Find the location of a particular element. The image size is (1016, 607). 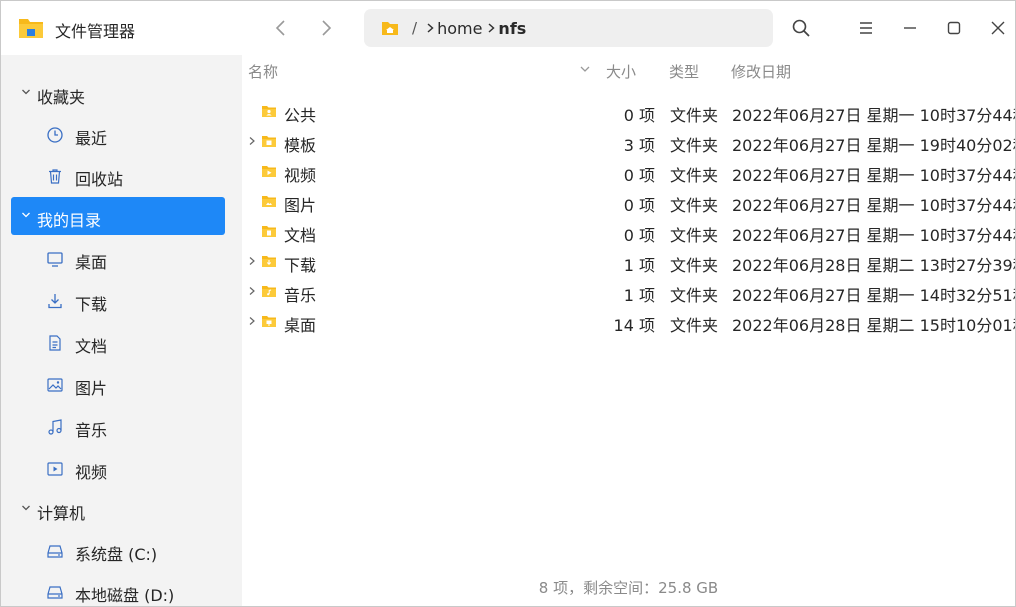

video-icon is located at coordinates (55, 469).